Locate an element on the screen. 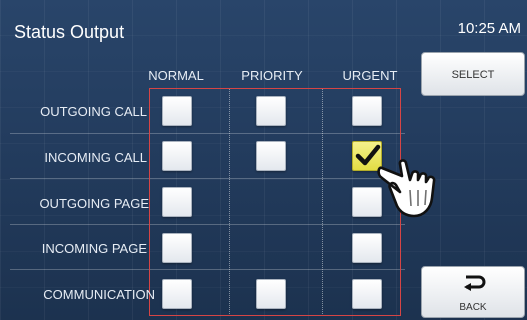 The width and height of the screenshot is (527, 320). back-label: BACK is located at coordinates (473, 307).